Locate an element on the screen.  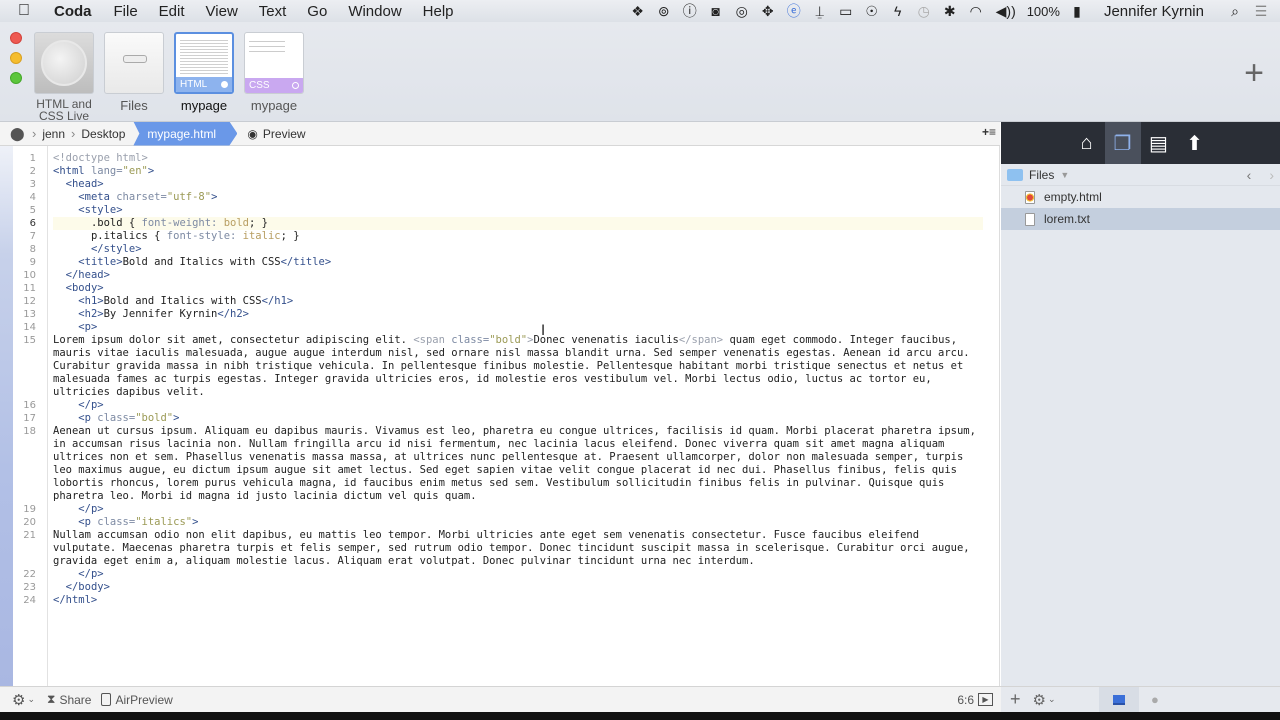
menu-window: Window is located at coordinates (374, 11).